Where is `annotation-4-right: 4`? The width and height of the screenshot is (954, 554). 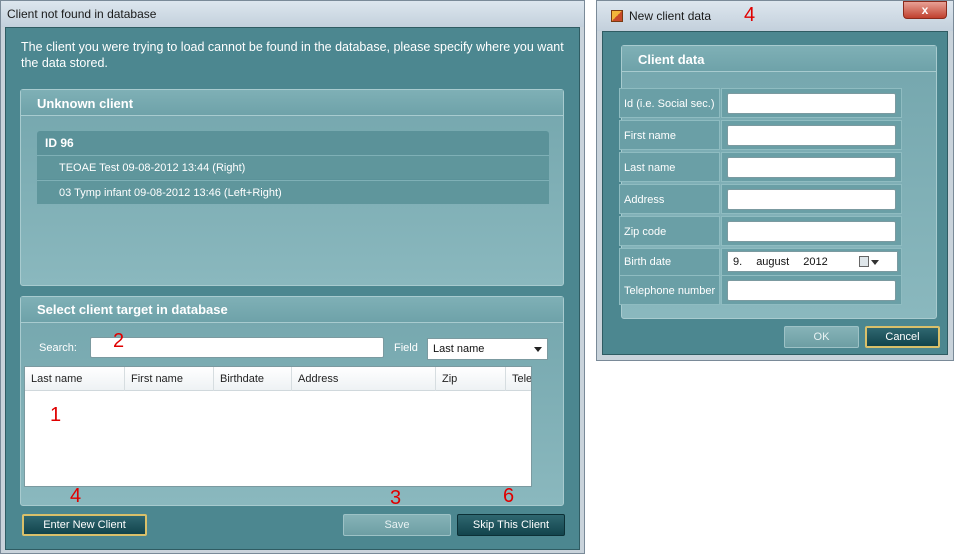 annotation-4-right: 4 is located at coordinates (750, 15).